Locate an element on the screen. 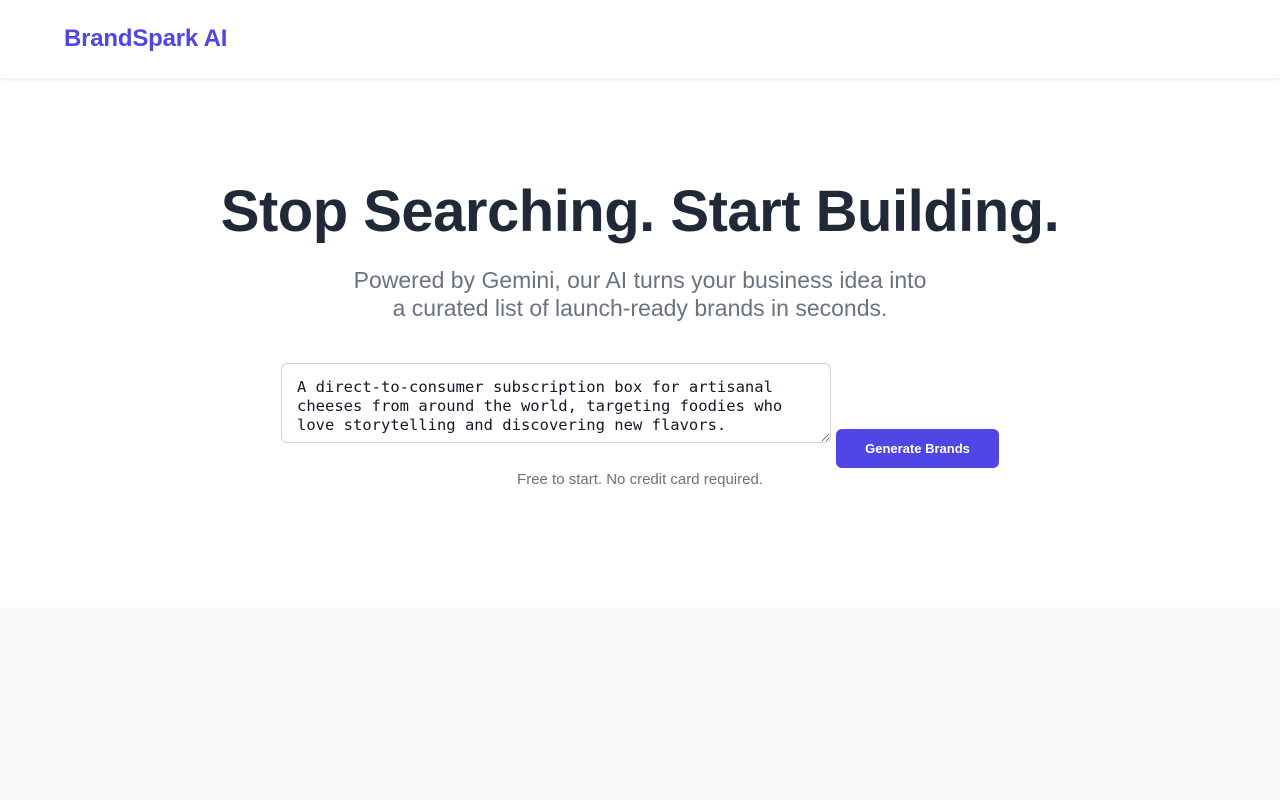 The height and width of the screenshot is (800, 1280). brand-logo-link: BrandSpark AI is located at coordinates (145, 39).